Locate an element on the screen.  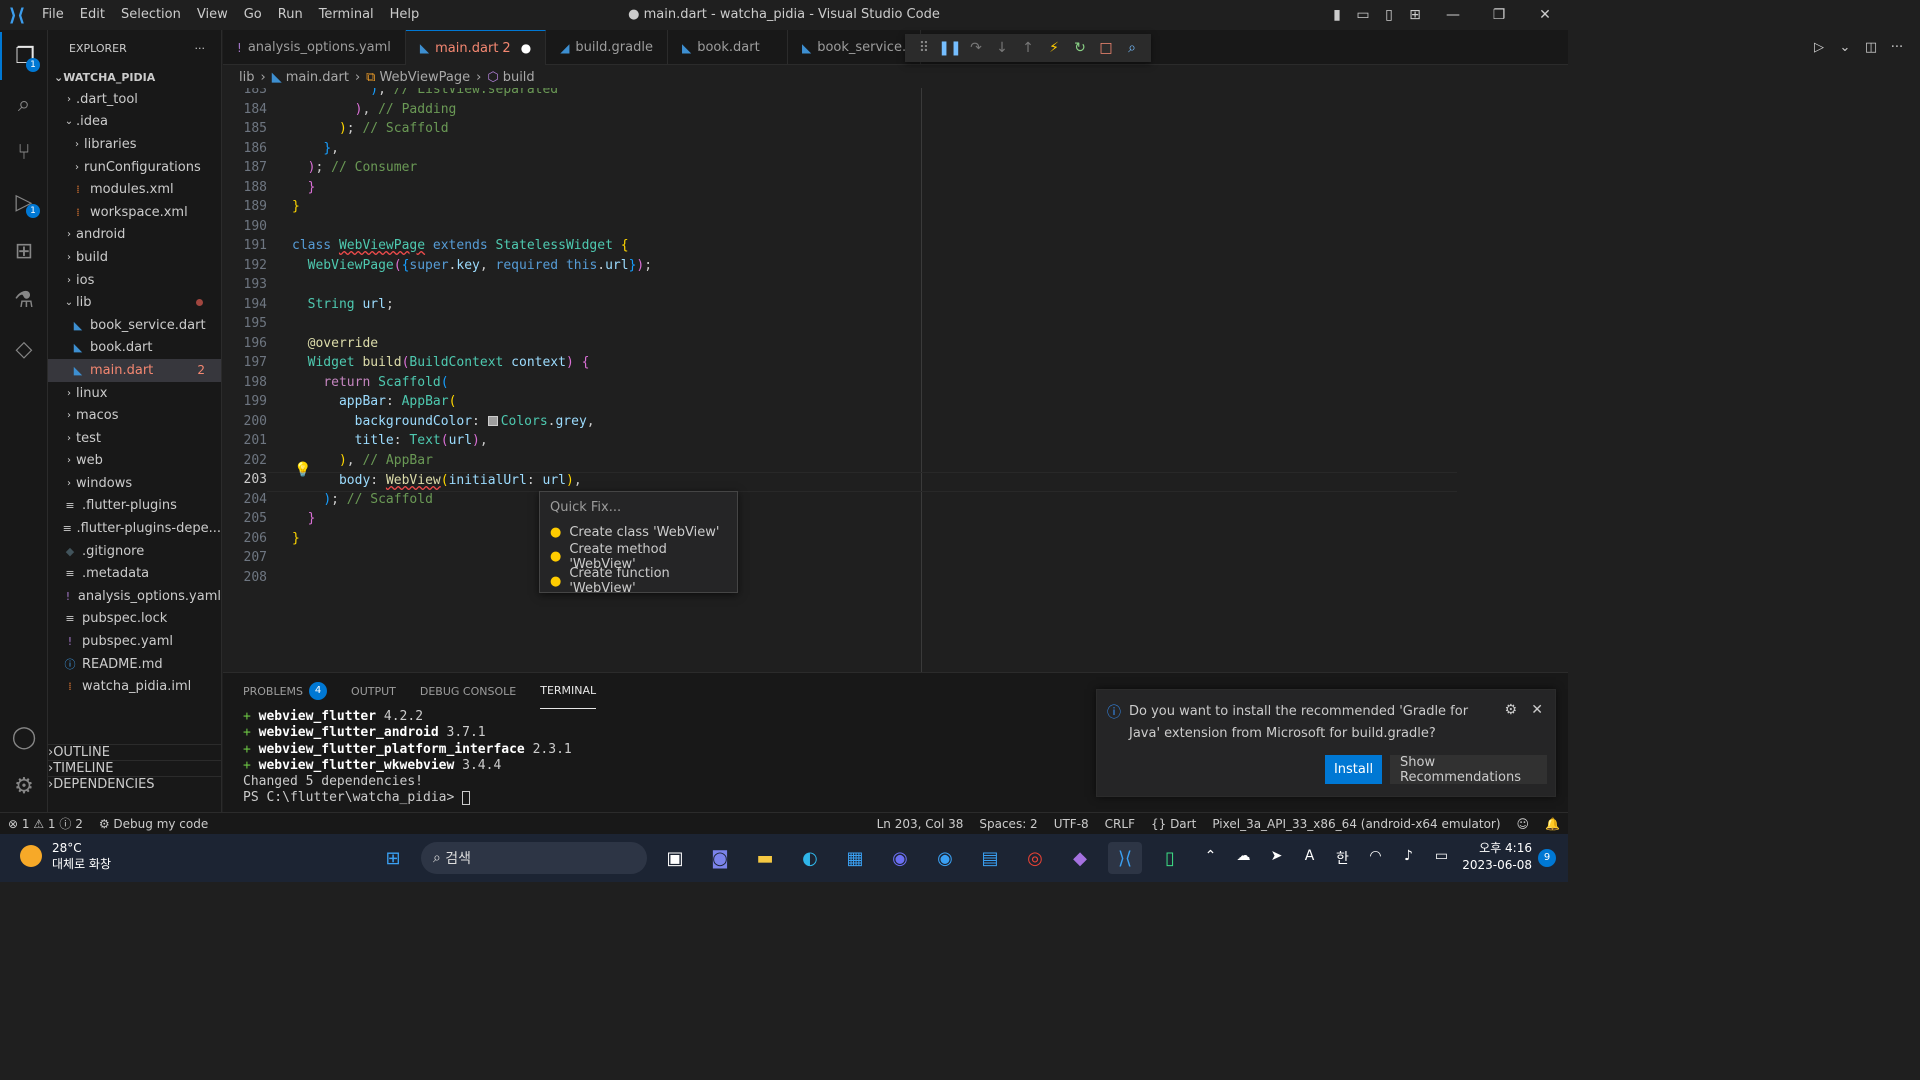
tab-main-dart: ◣ main.dart 2 ● is located at coordinates (476, 47).